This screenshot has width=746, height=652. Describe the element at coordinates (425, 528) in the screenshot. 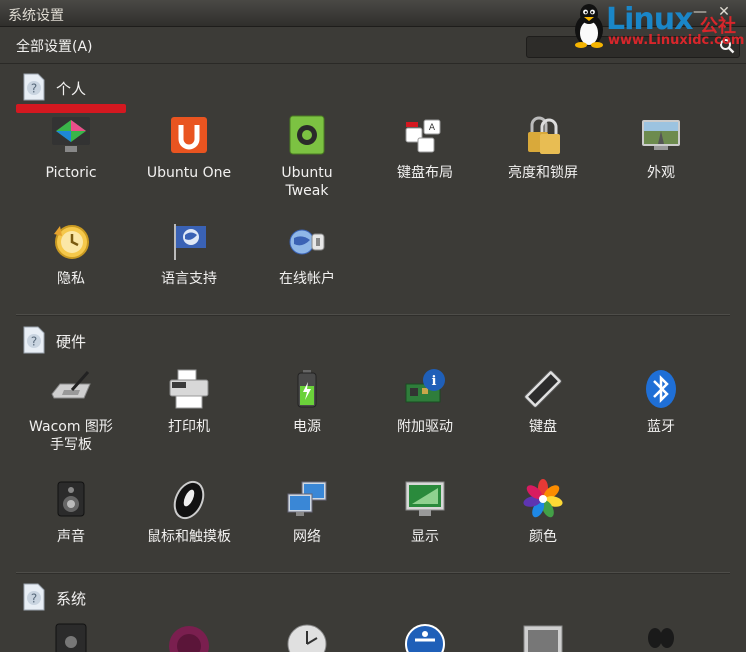

I see `tile-display: 显示` at that location.